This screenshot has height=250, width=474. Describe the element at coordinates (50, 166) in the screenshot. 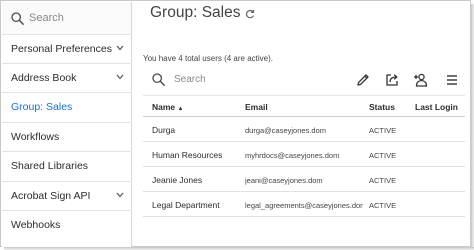

I see `sidebar-item-label: Shared Libraries` at that location.